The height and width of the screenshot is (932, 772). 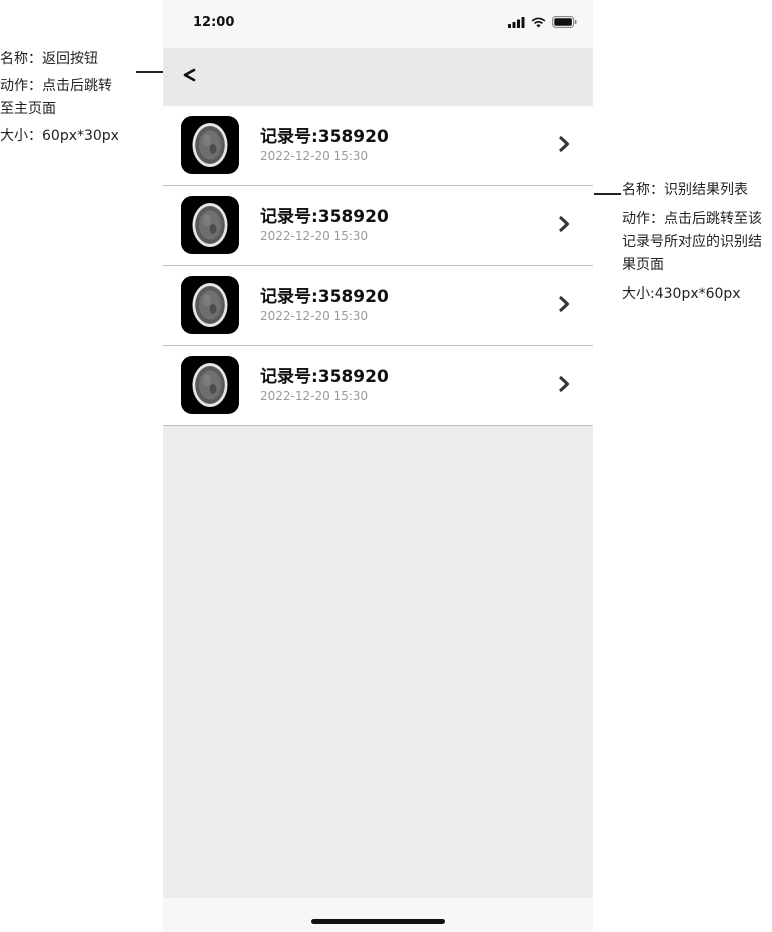 I want to click on annotation-action: 动作：点击后跳转, so click(x=56, y=86).